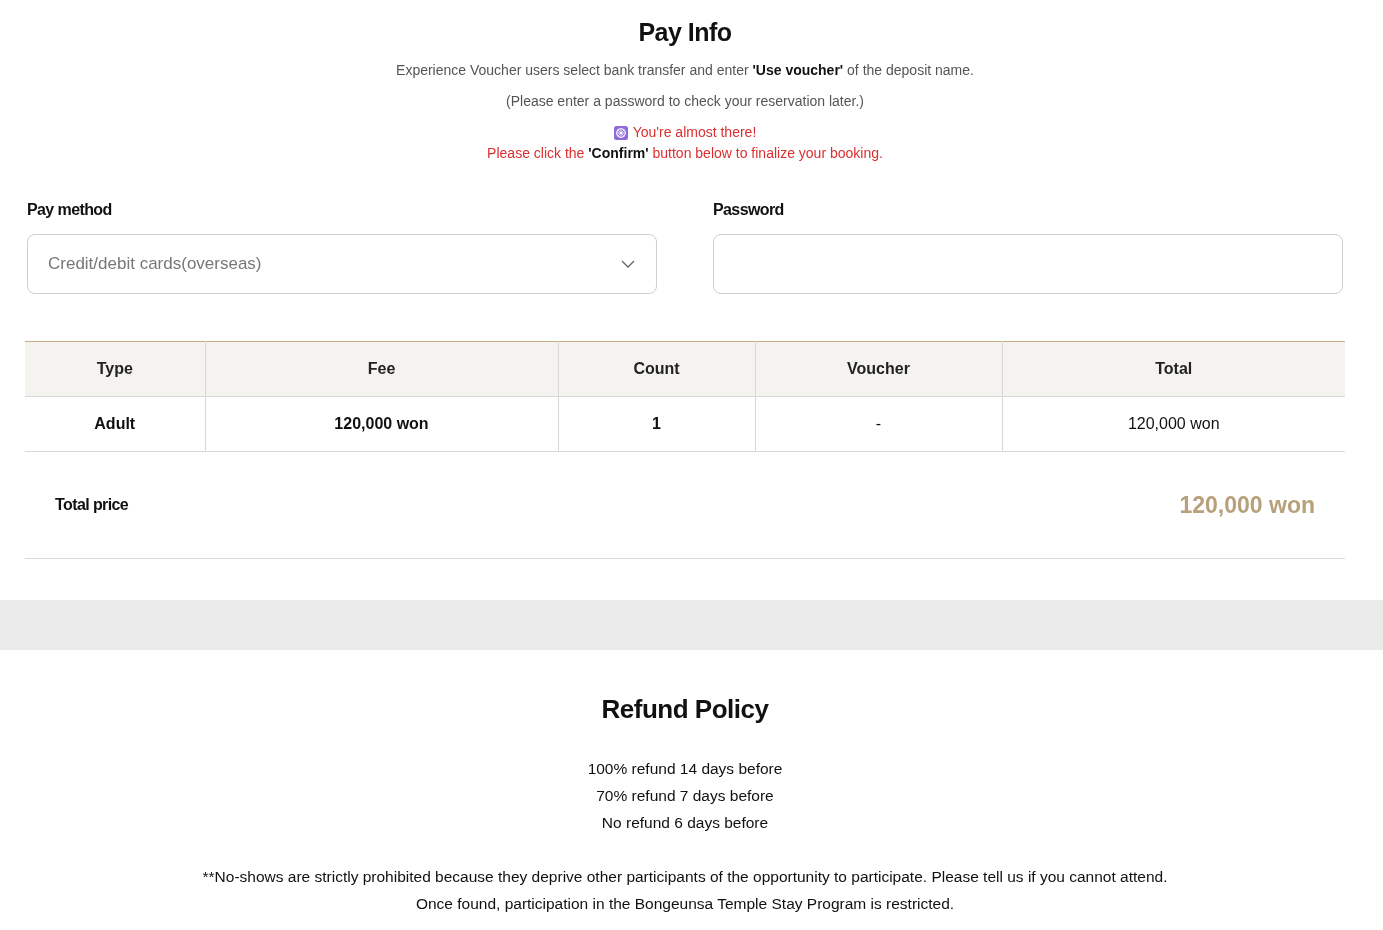 The height and width of the screenshot is (930, 1383). I want to click on table-cell: 1, so click(656, 424).